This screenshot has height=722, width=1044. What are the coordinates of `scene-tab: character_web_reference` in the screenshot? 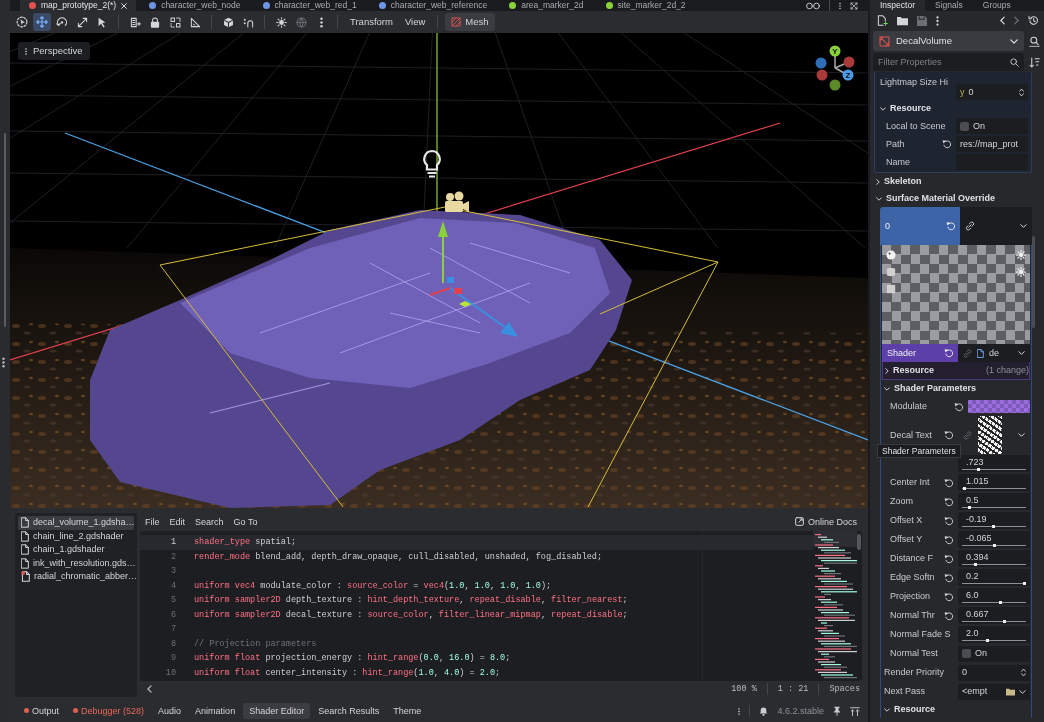 It's located at (433, 5).